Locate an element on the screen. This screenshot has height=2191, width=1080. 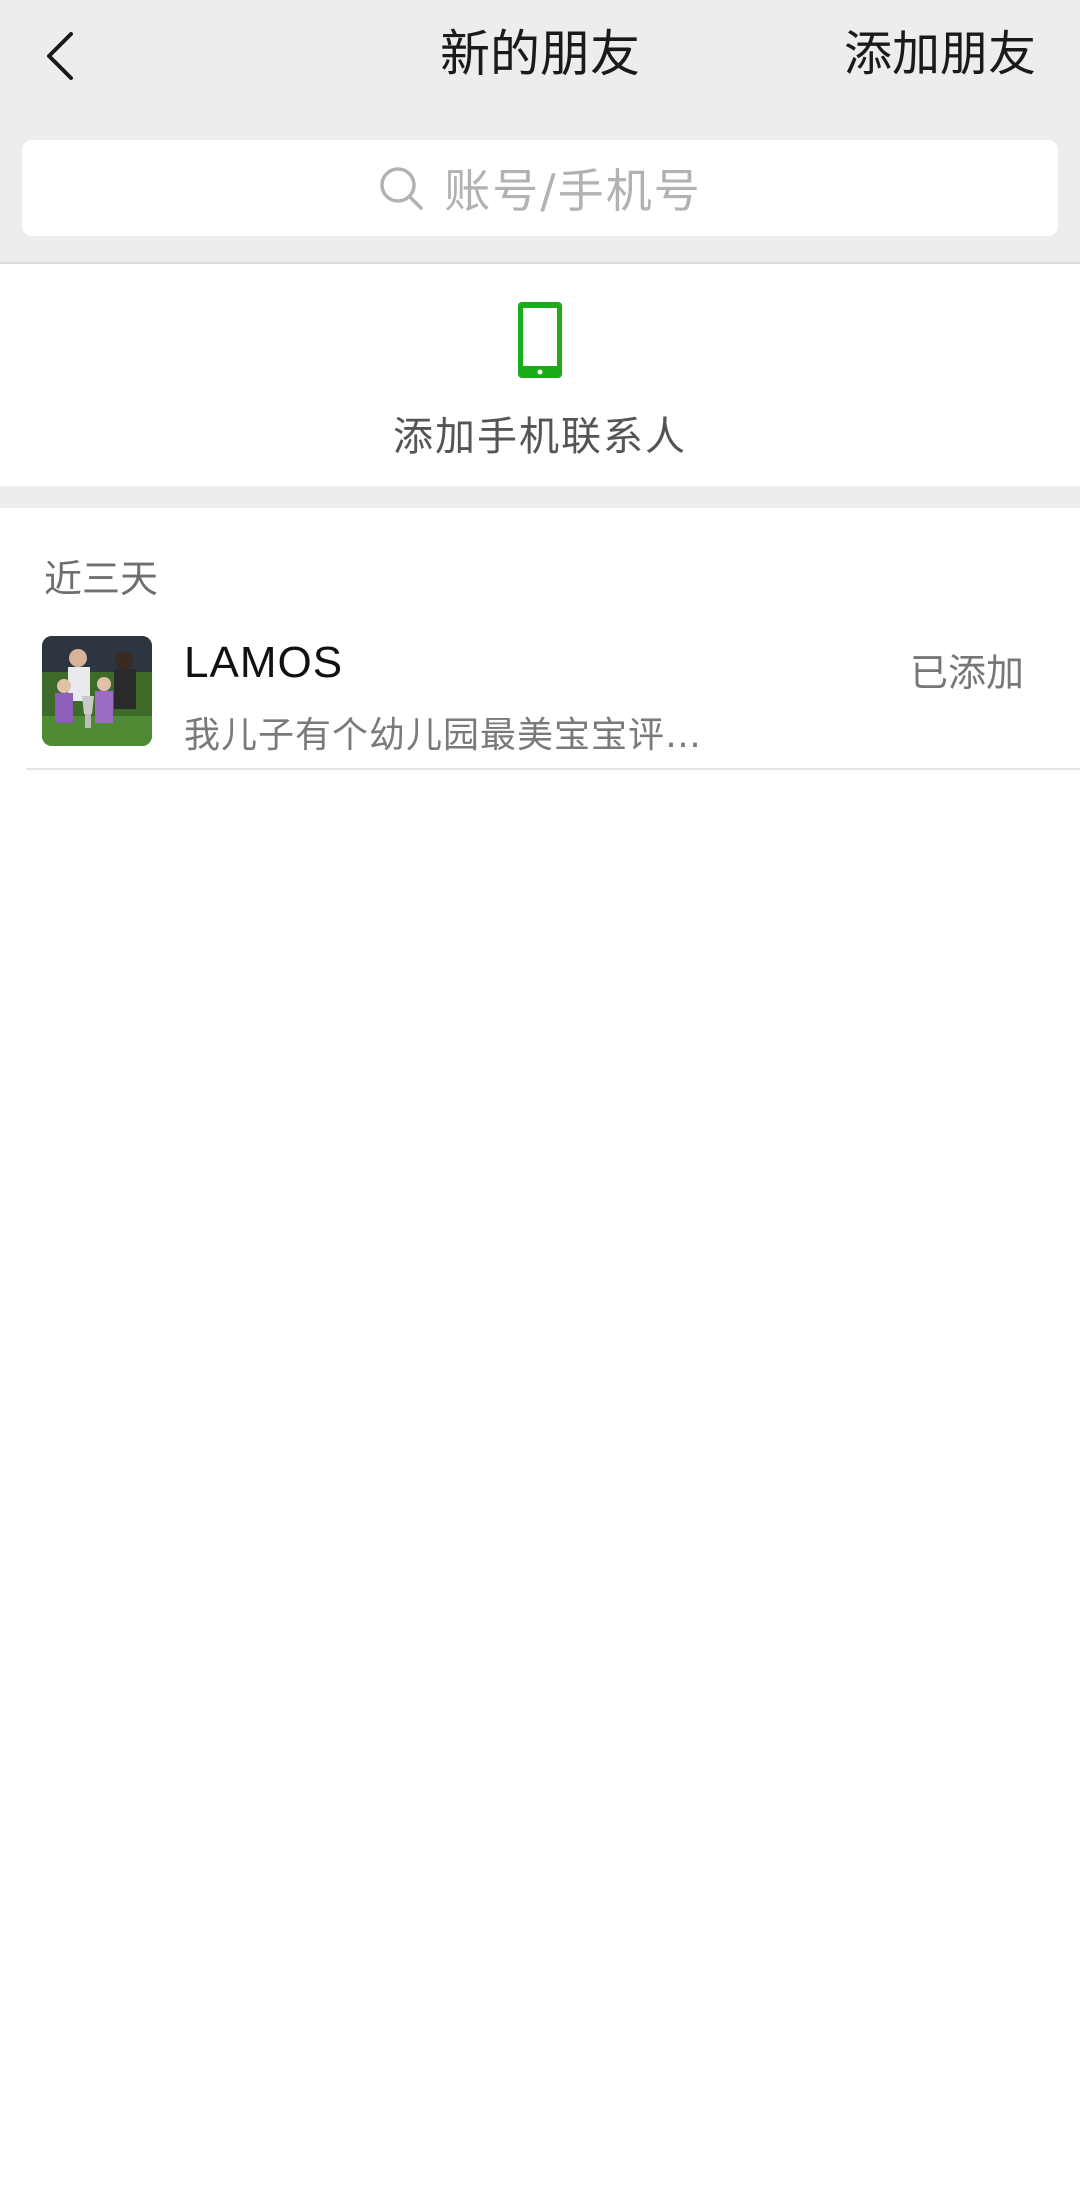
search-section: 账号/手机号 is located at coordinates (540, 188).